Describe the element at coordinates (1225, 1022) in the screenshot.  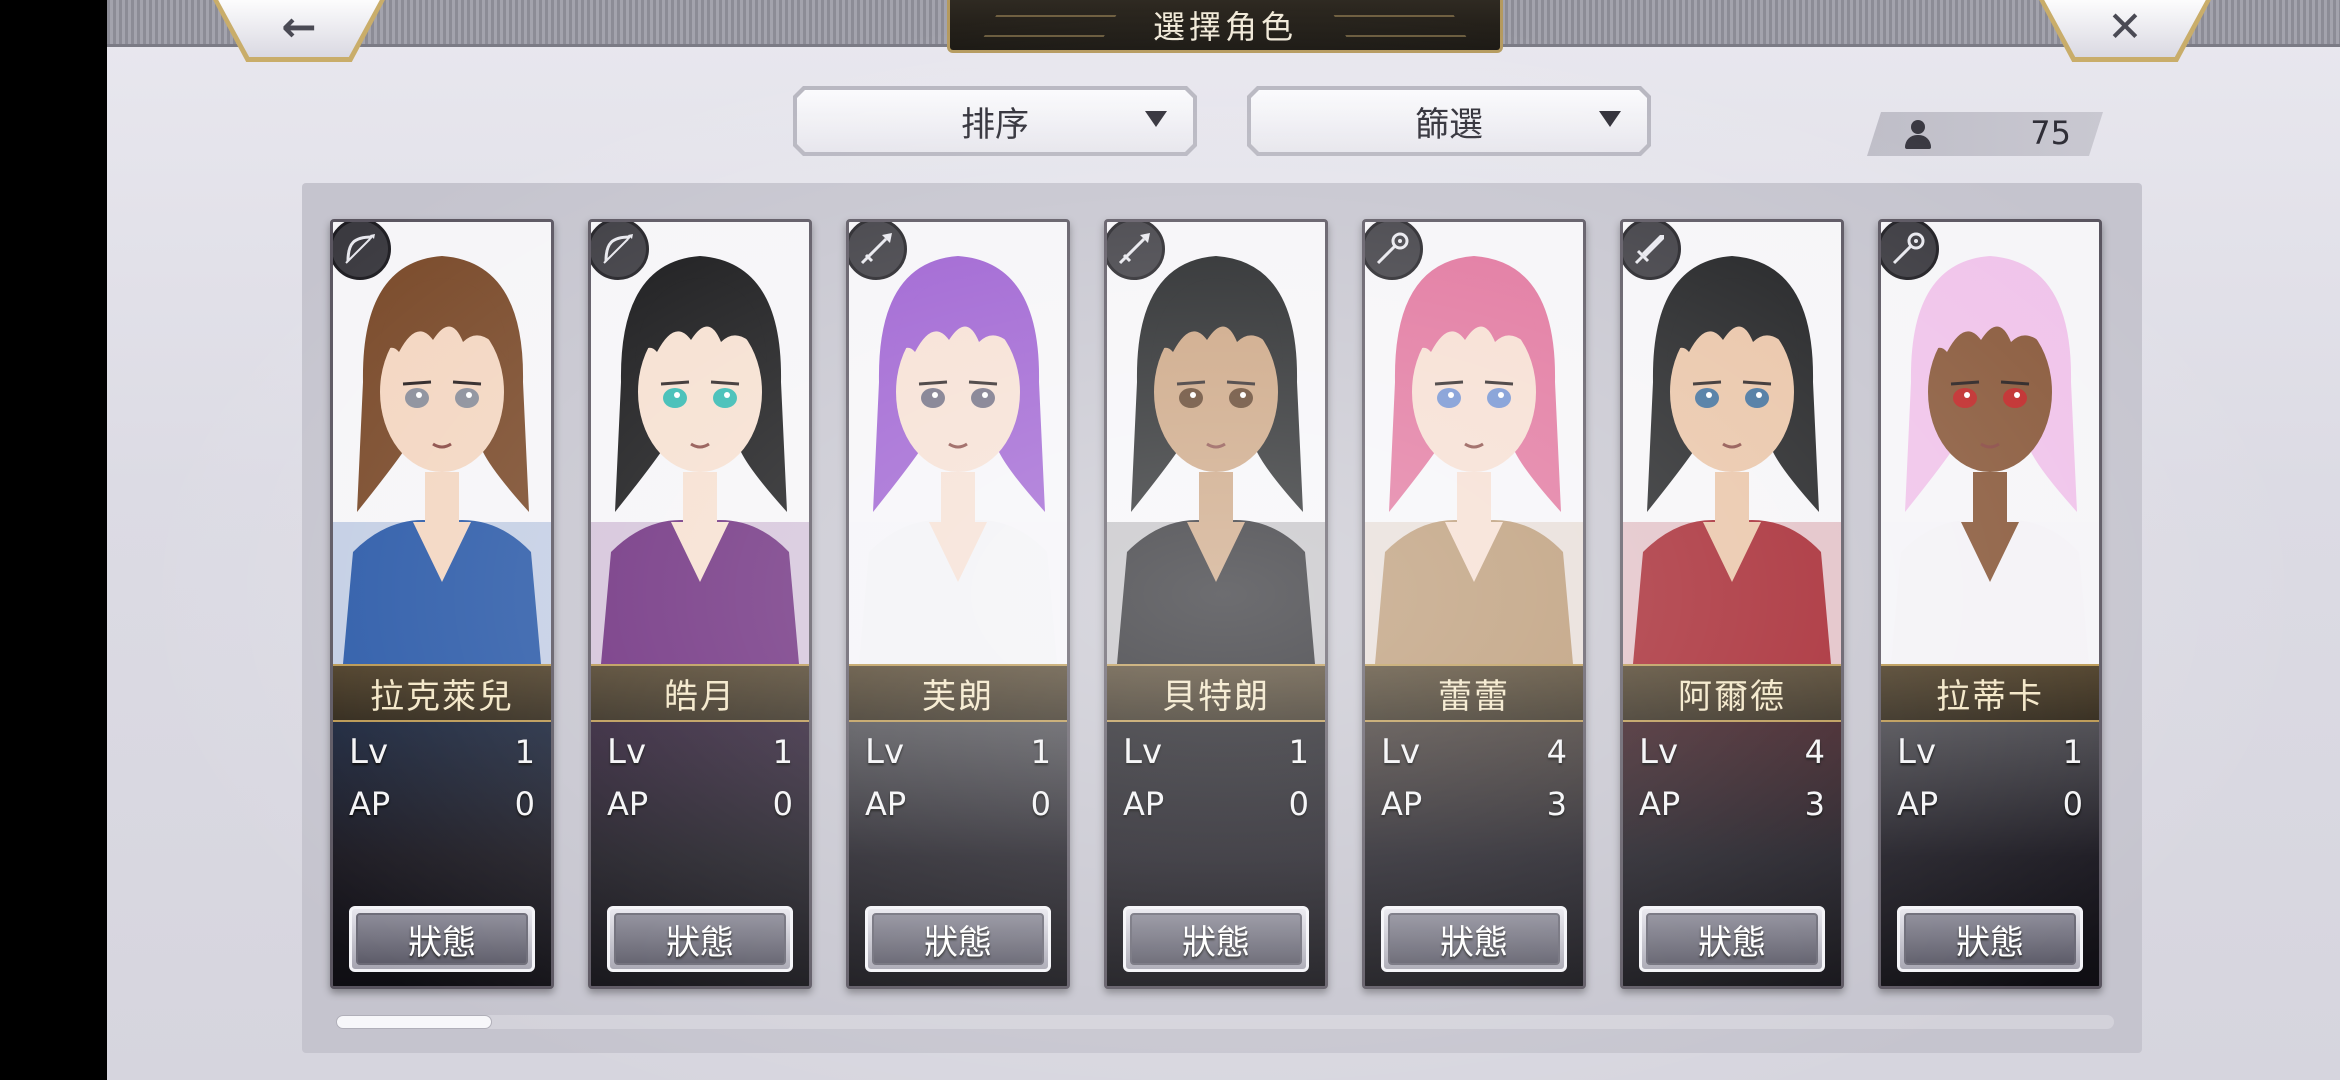
I see `horizontal-scrollbar` at that location.